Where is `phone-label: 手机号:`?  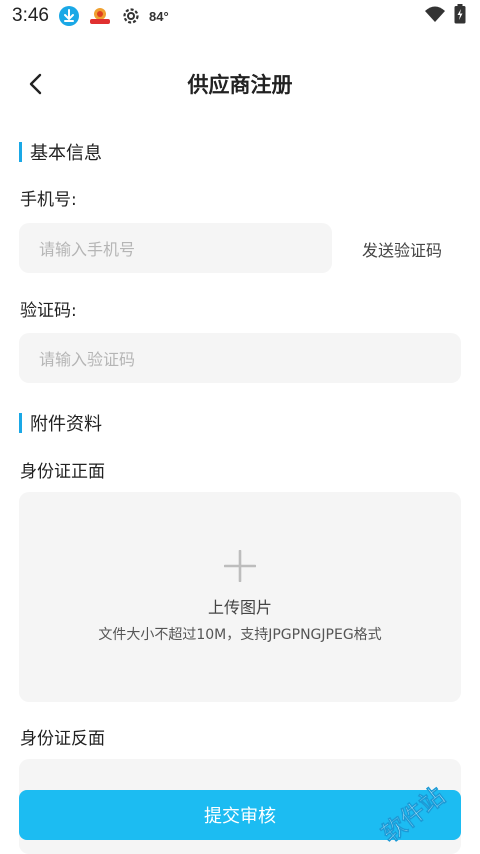 phone-label: 手机号: is located at coordinates (48, 200).